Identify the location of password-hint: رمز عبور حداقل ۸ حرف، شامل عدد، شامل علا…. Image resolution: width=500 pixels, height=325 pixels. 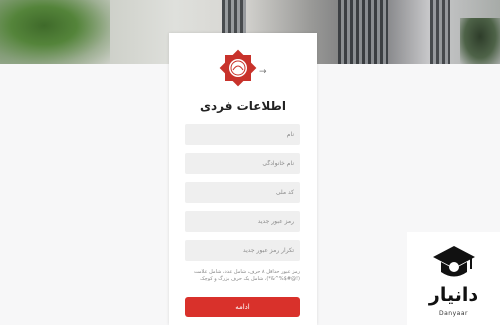
(246, 275).